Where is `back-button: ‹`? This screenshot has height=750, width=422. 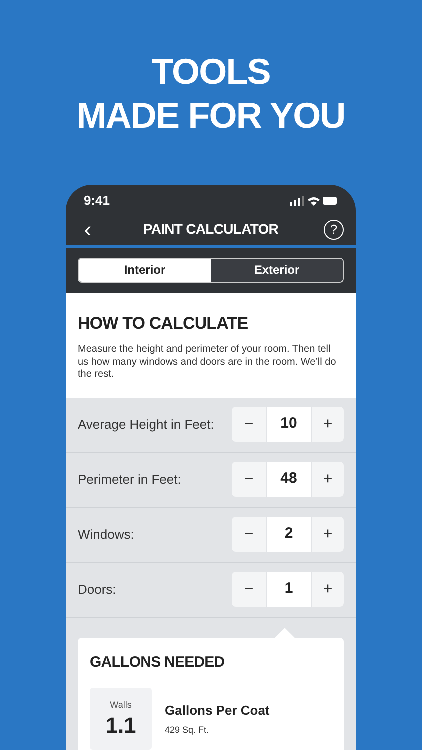 back-button: ‹ is located at coordinates (88, 229).